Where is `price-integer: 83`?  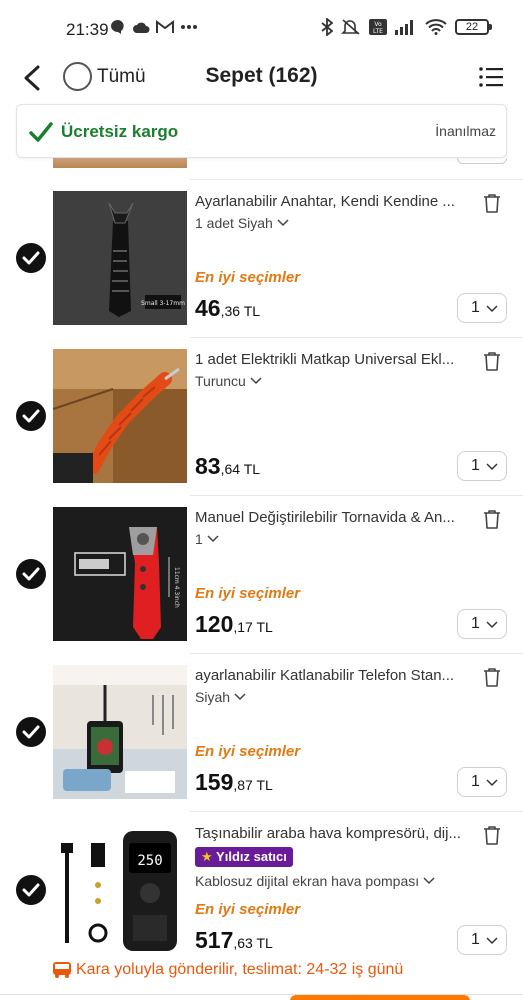
price-integer: 83 is located at coordinates (208, 466).